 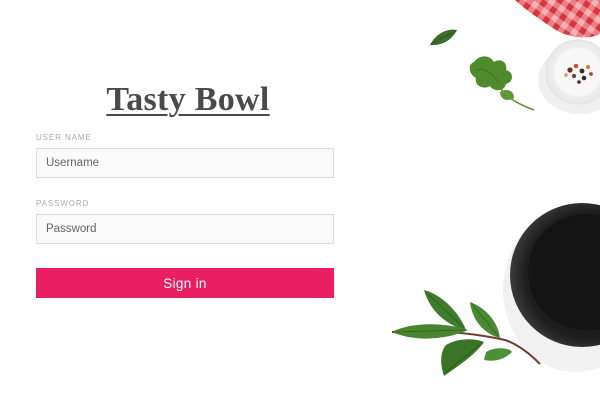 What do you see at coordinates (64, 137) in the screenshot?
I see `username-label: USER NAME` at bounding box center [64, 137].